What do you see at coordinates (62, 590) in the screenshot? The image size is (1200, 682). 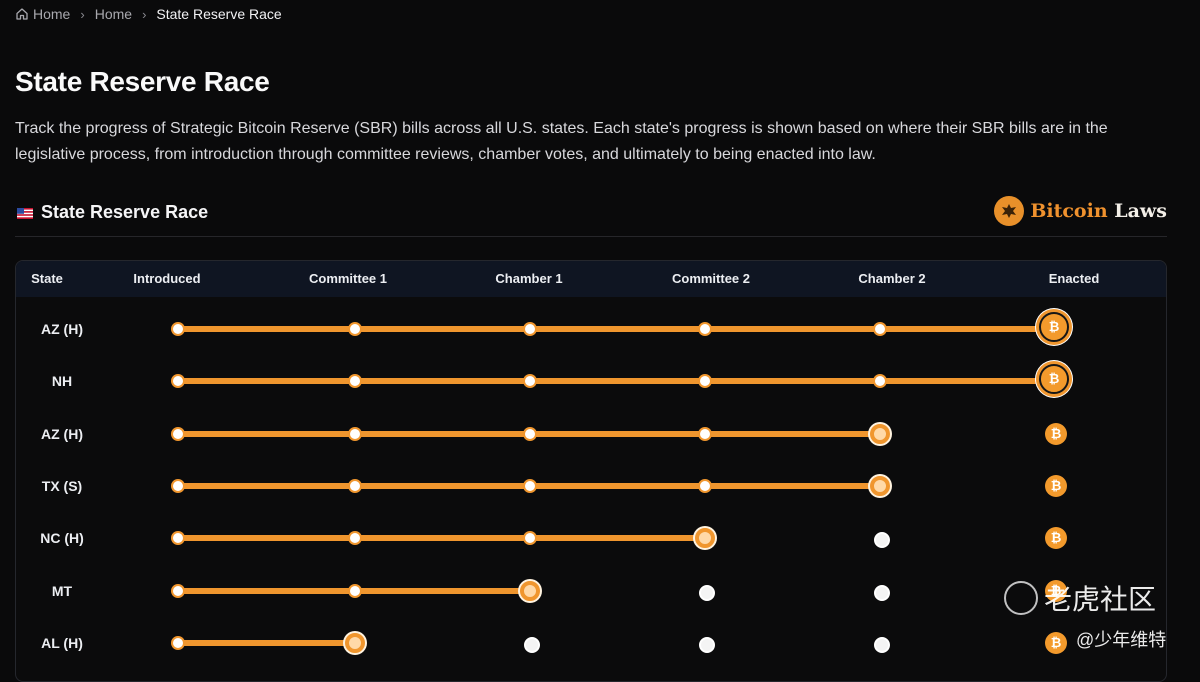 I see `state-label: MT` at bounding box center [62, 590].